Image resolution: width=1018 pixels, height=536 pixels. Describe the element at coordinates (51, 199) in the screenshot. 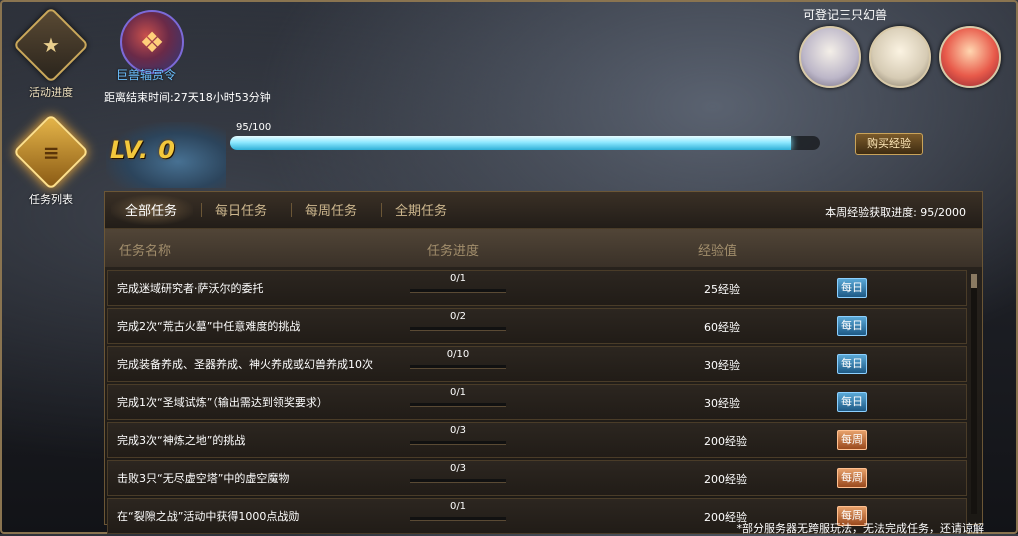

I see `nav-label: 任务列表` at that location.